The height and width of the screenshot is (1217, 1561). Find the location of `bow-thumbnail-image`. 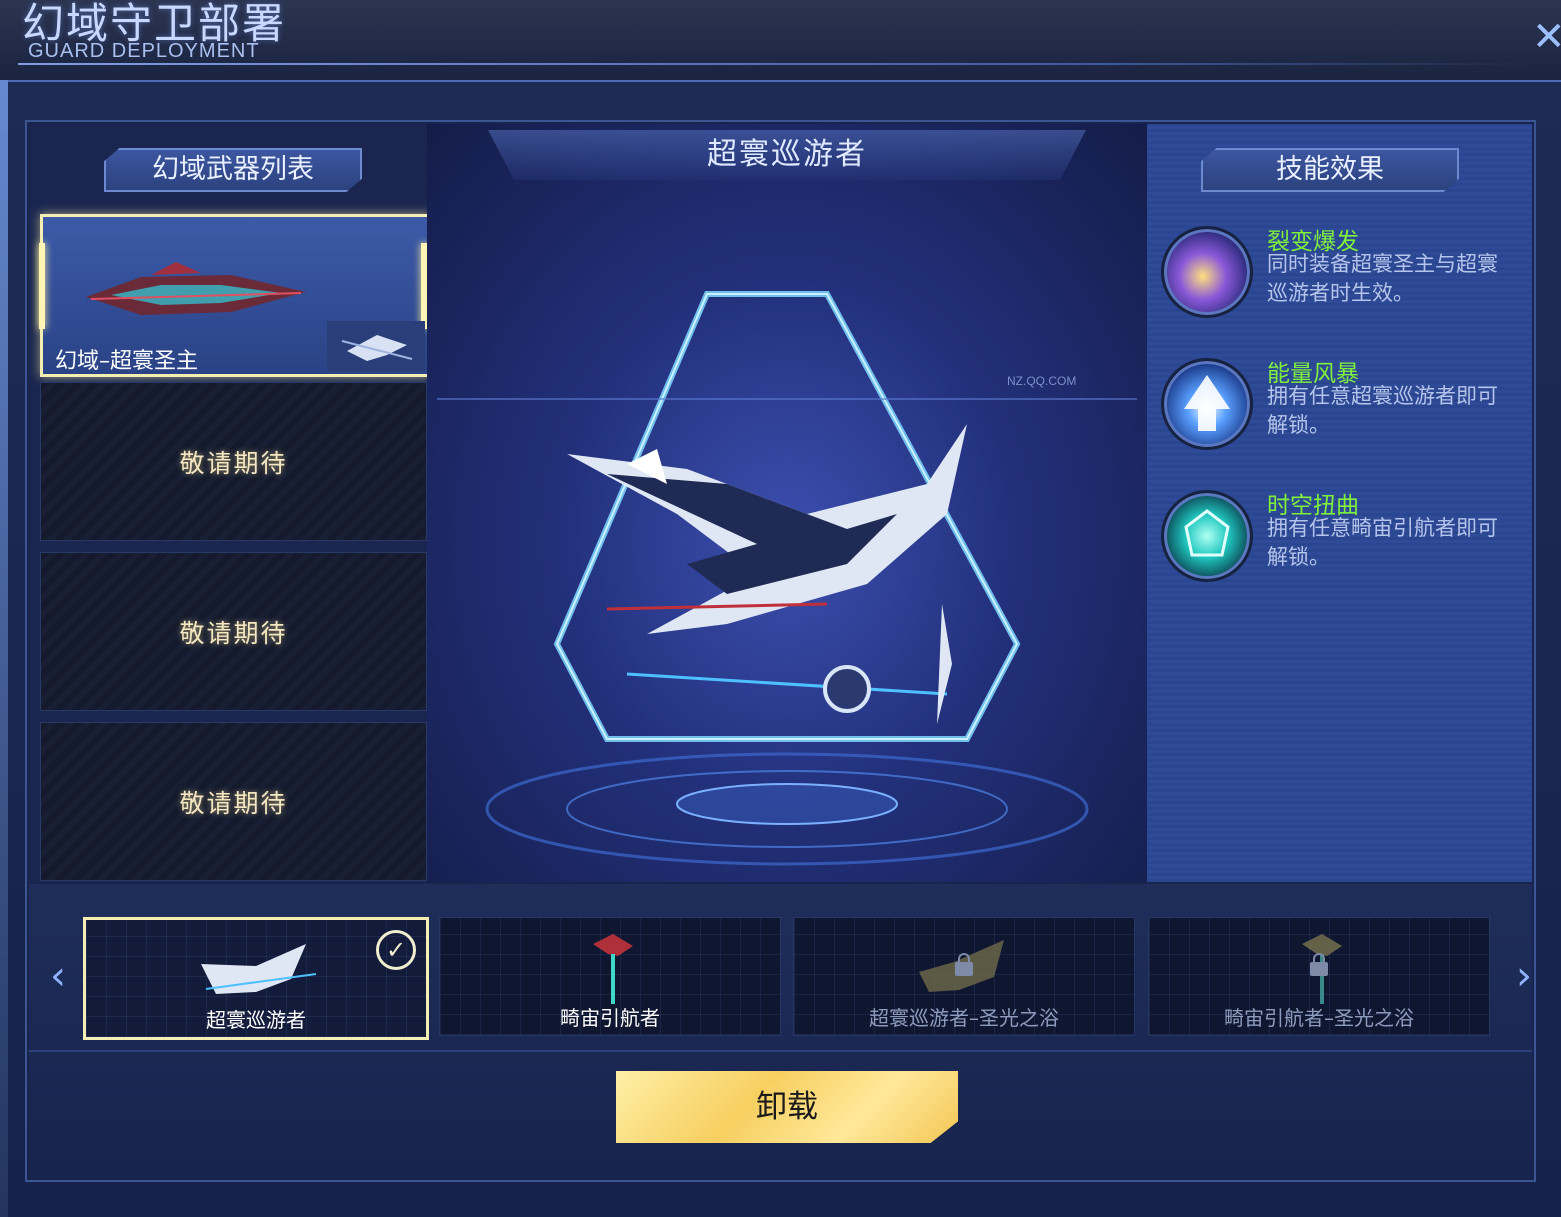

bow-thumbnail-image is located at coordinates (259, 969).